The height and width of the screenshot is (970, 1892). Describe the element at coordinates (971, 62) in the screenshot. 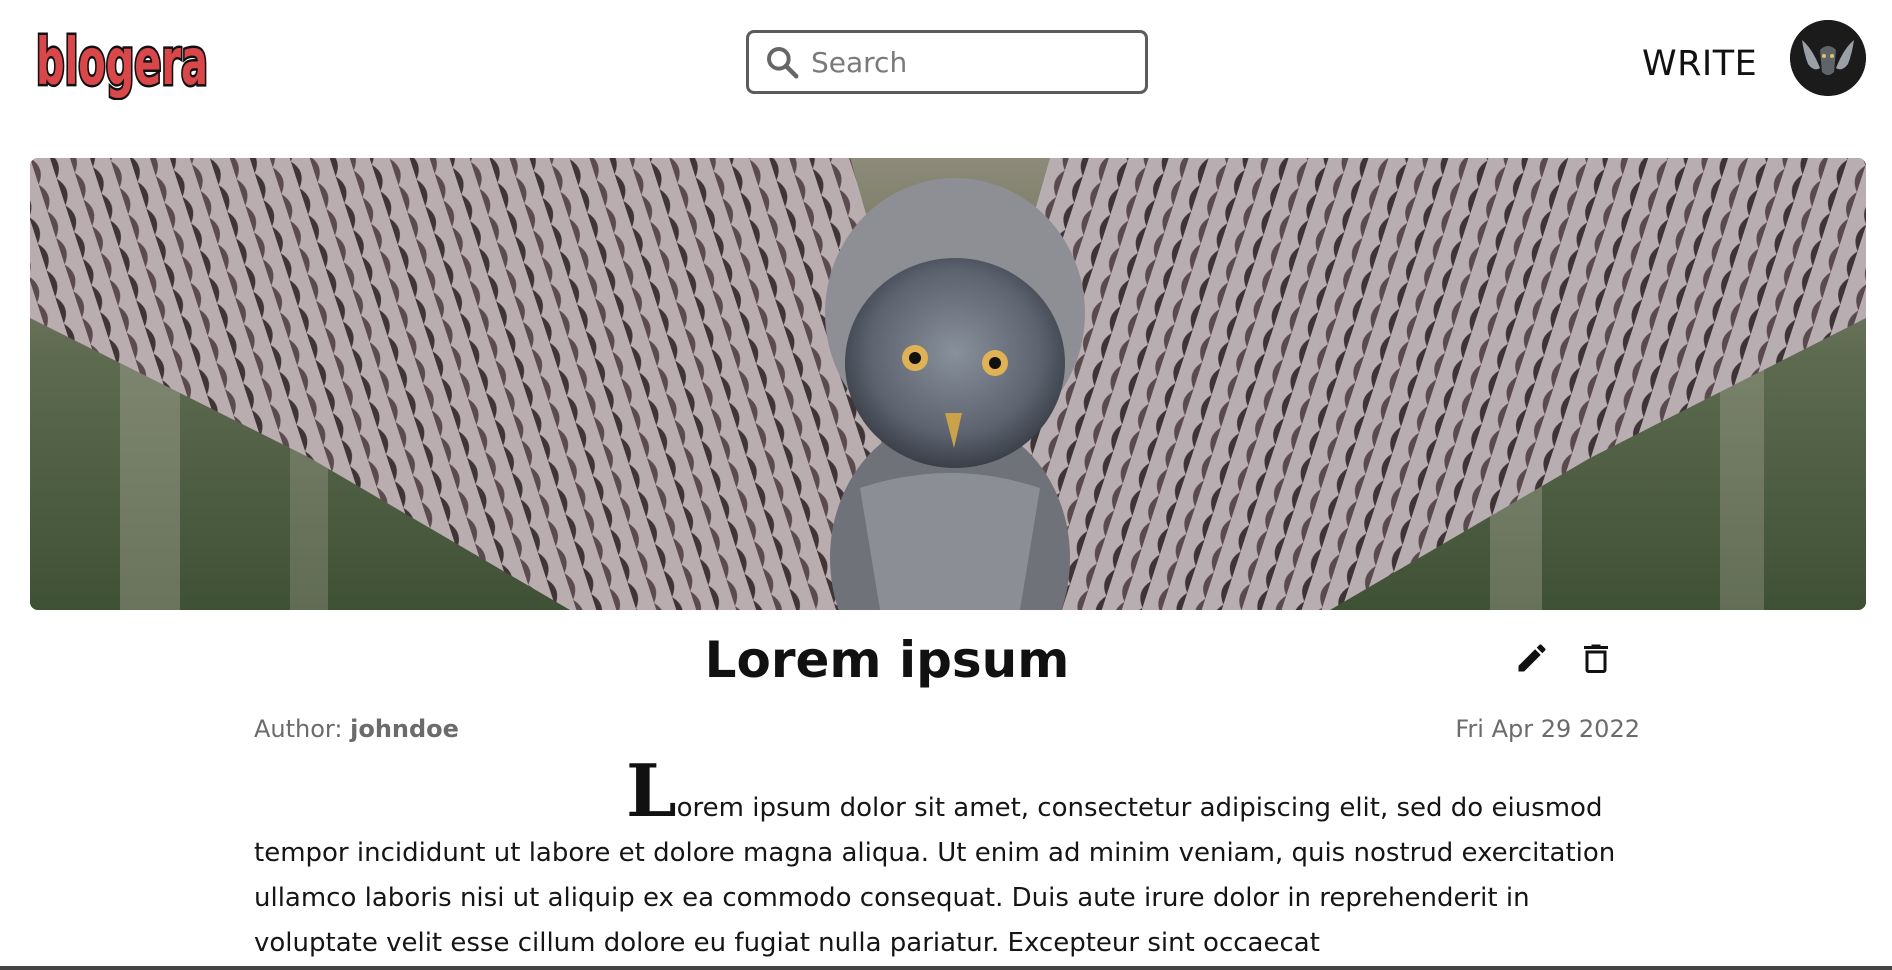

I see `search-input` at that location.